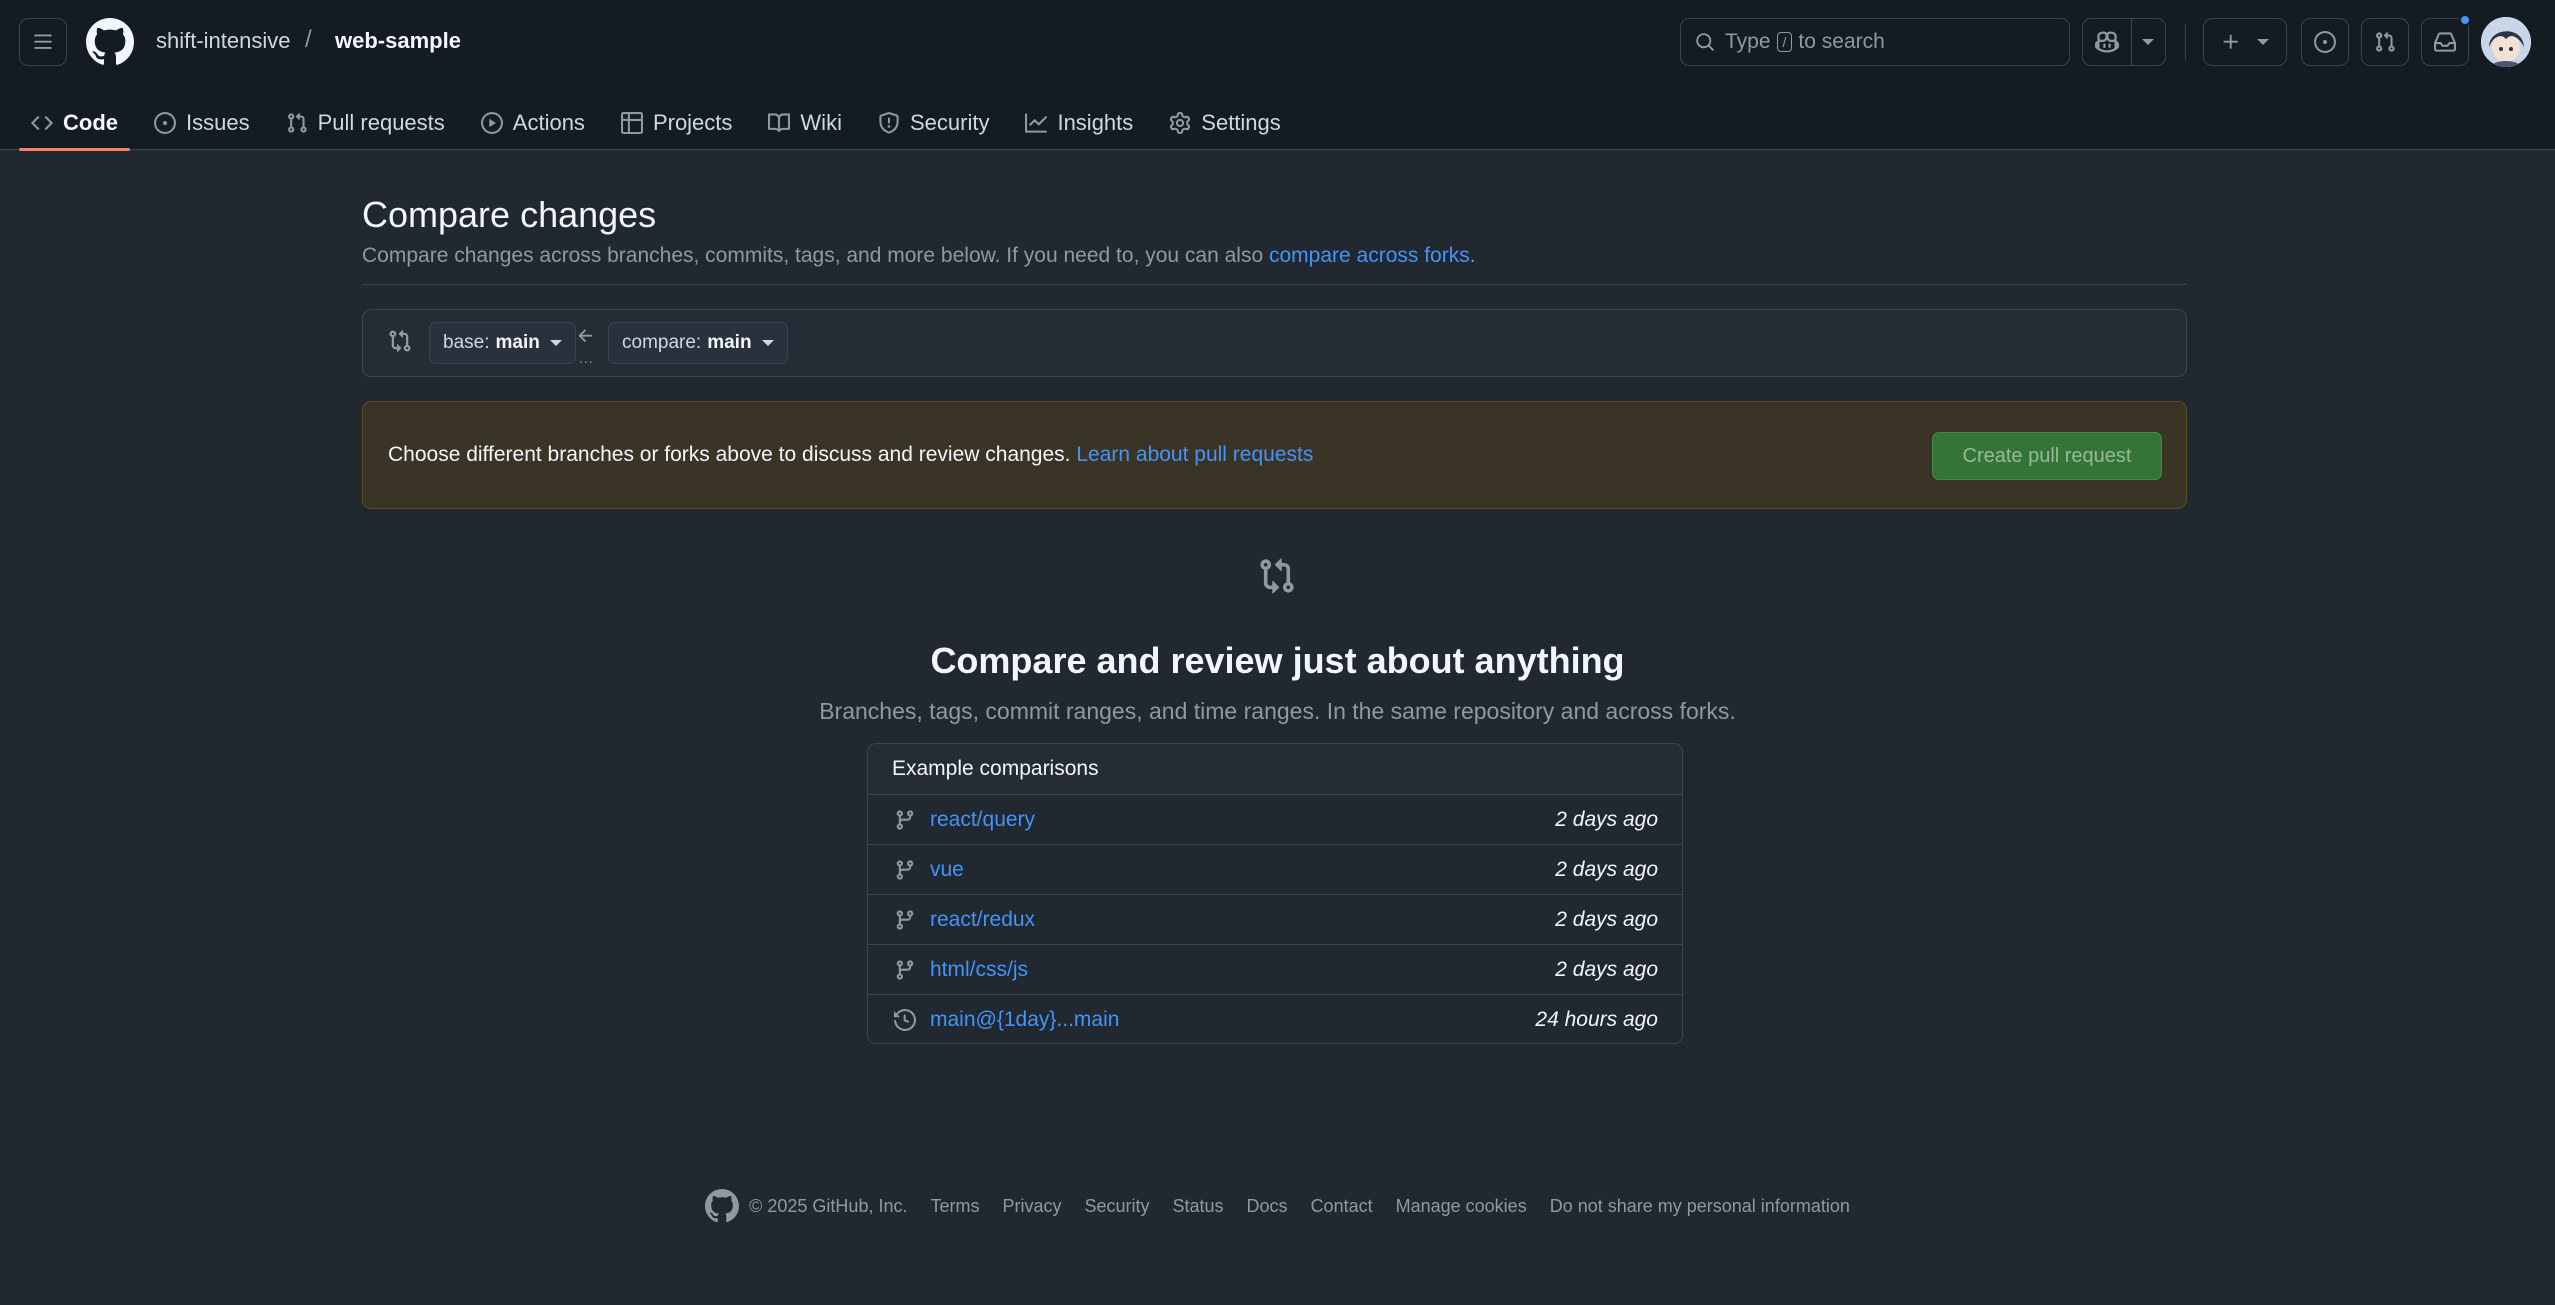  I want to click on comparison-link: react/redux, so click(982, 920).